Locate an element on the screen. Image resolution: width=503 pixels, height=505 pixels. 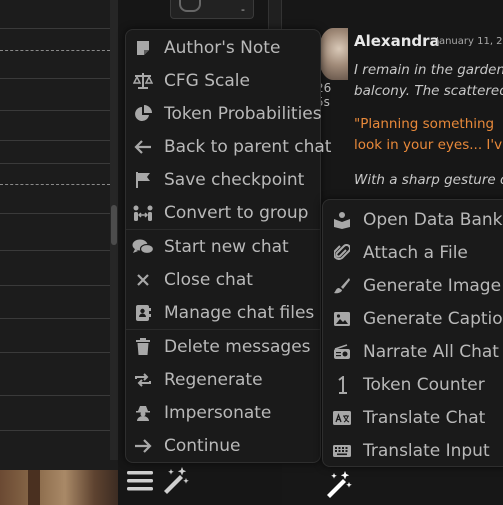
menu-item-authors-note: Author's Note is located at coordinates (226, 47).